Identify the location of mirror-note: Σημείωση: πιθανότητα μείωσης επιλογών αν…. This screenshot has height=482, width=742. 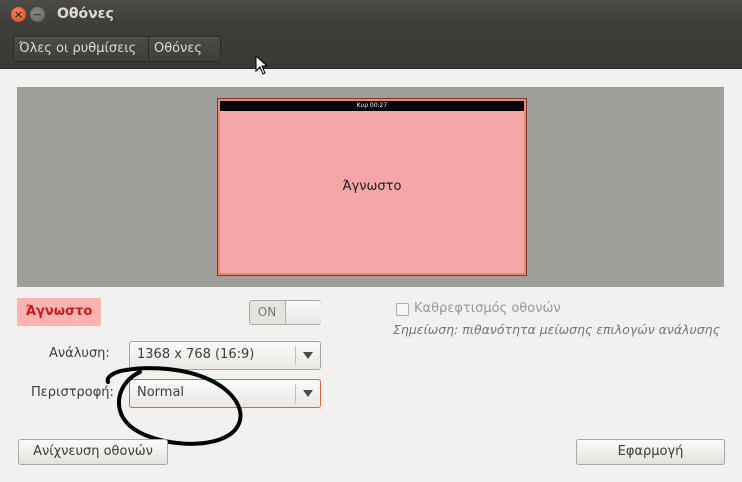
(556, 329).